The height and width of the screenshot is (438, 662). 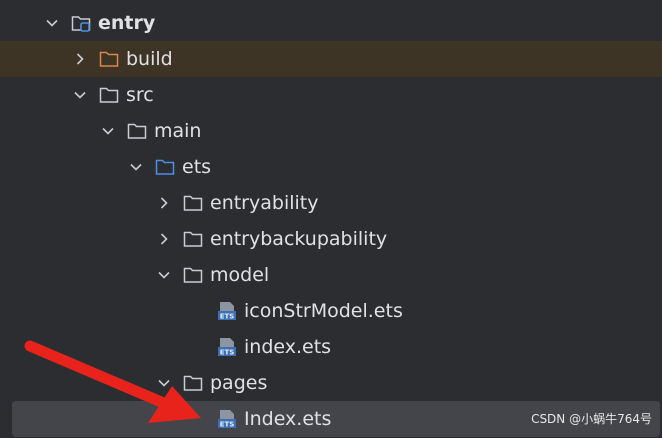 I want to click on source-folder-icon, so click(x=165, y=167).